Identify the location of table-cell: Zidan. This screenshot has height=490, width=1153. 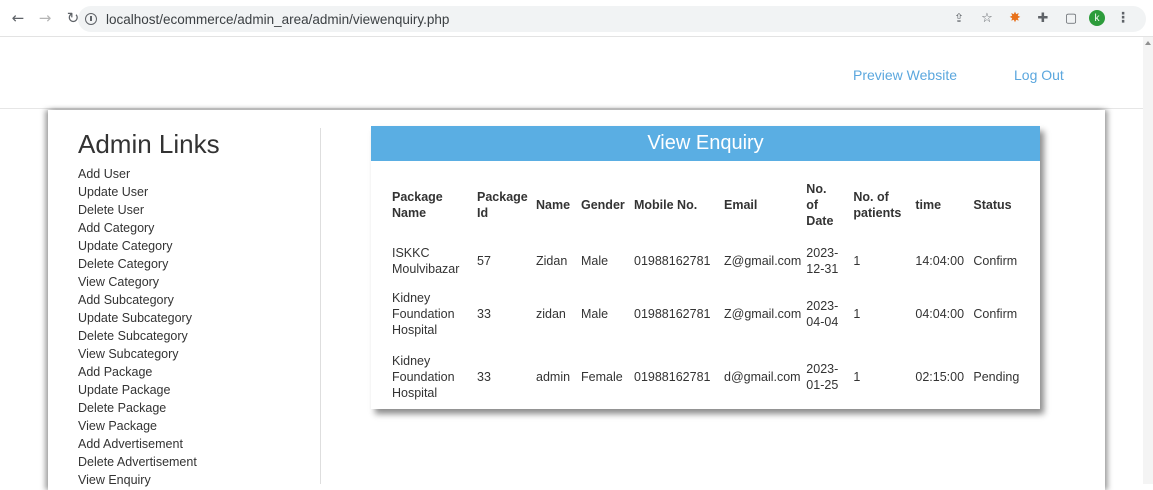
(552, 261).